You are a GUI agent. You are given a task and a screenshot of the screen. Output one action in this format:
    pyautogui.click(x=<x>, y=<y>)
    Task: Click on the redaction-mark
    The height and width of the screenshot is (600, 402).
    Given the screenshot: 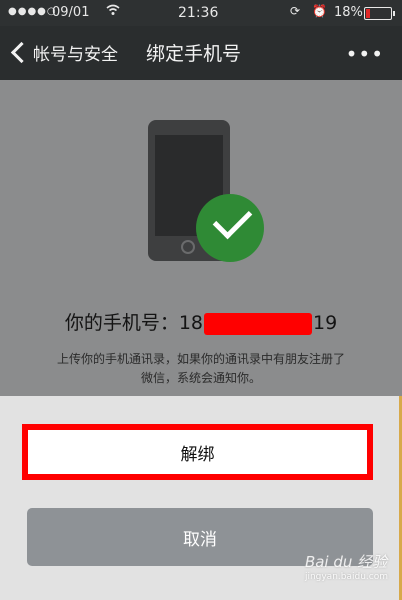 What is the action you would take?
    pyautogui.click(x=258, y=323)
    